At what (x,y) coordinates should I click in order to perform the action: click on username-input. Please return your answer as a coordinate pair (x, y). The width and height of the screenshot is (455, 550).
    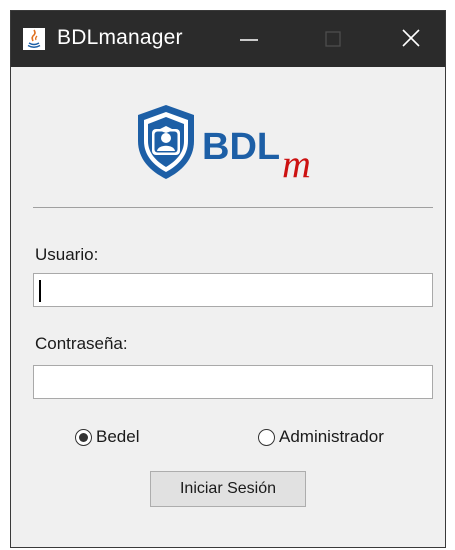
    Looking at the image, I should click on (233, 290).